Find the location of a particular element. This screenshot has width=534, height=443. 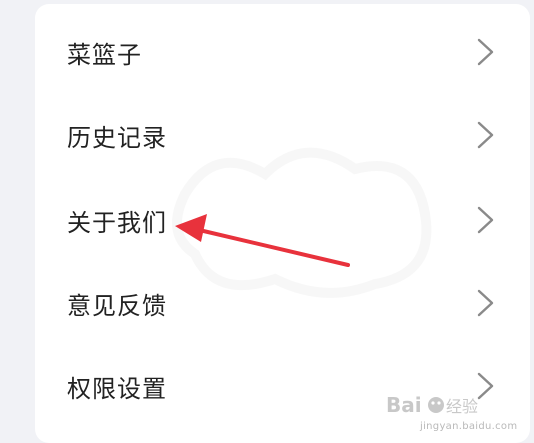

menu-item-label: 菜篮子 is located at coordinates (104, 54).